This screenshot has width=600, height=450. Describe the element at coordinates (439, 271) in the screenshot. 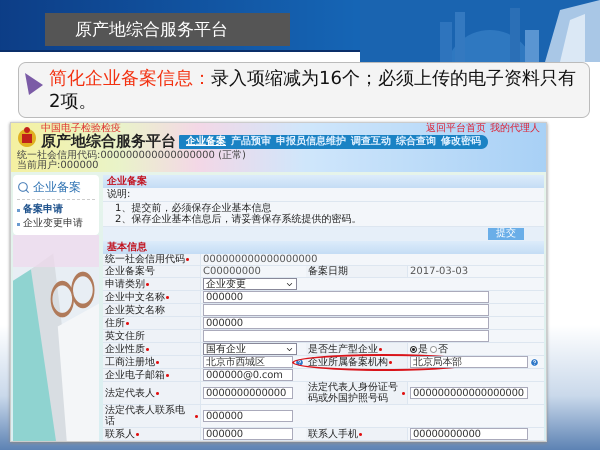

I see `field-value: 2017-03-03` at that location.